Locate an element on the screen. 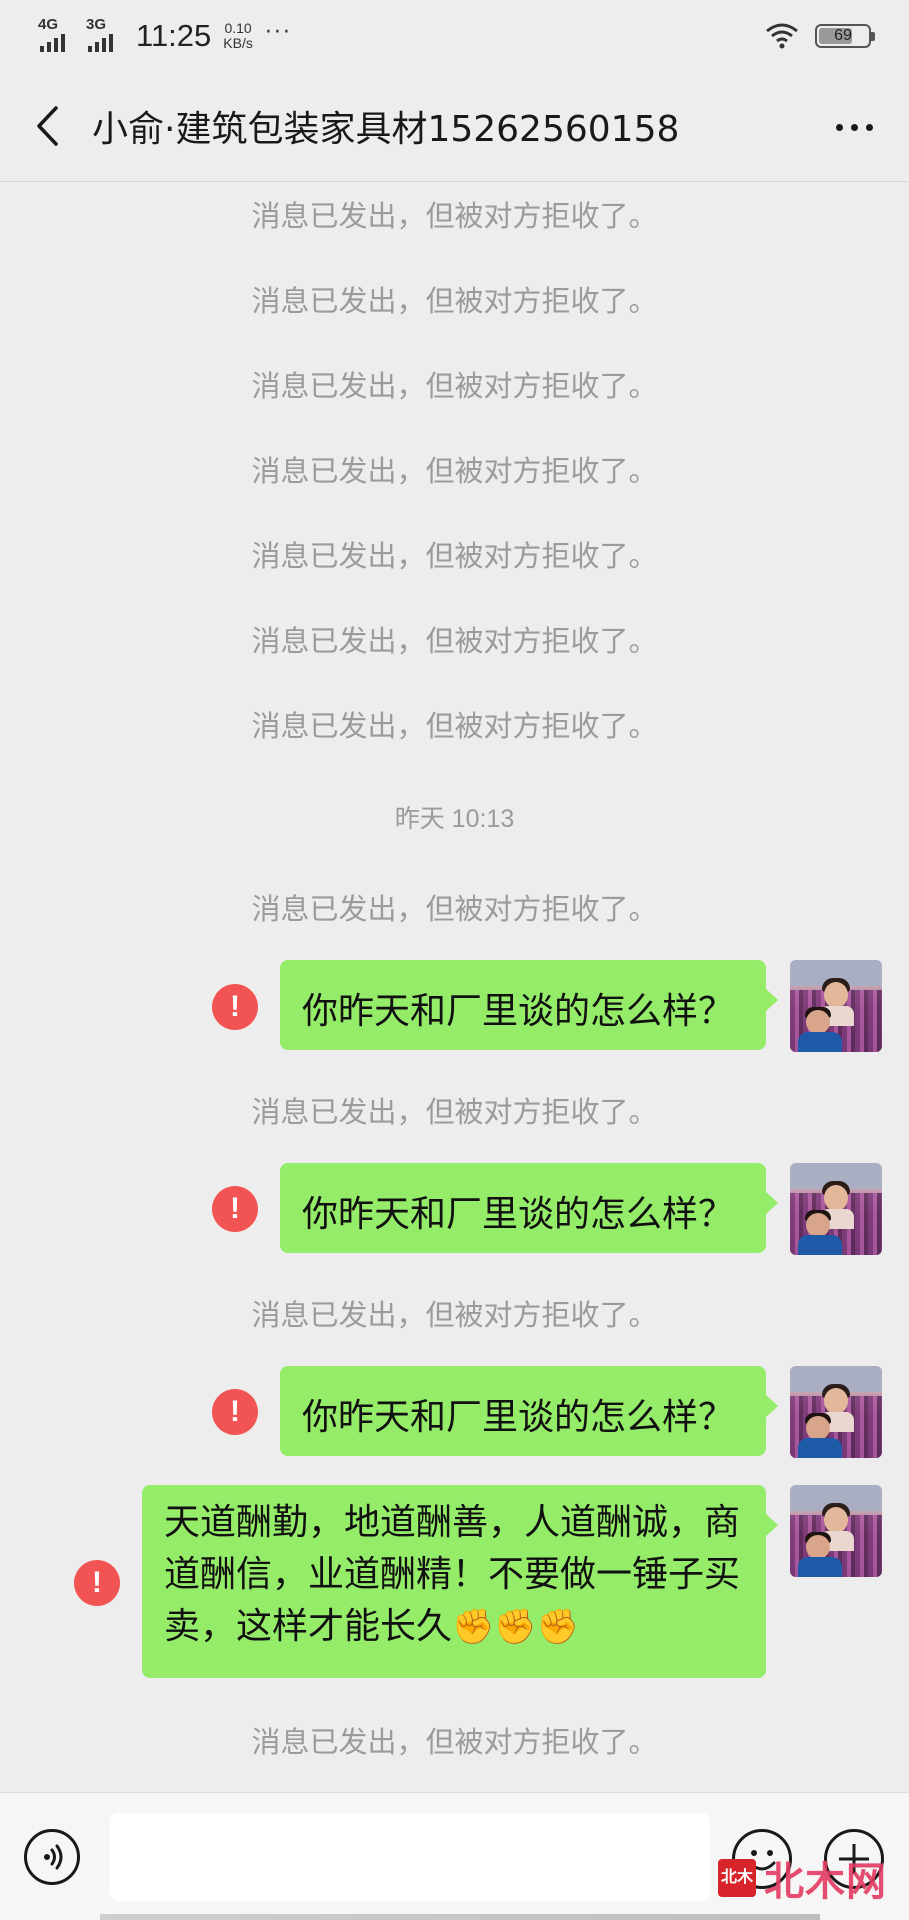  battery-icon: 69 is located at coordinates (845, 36).